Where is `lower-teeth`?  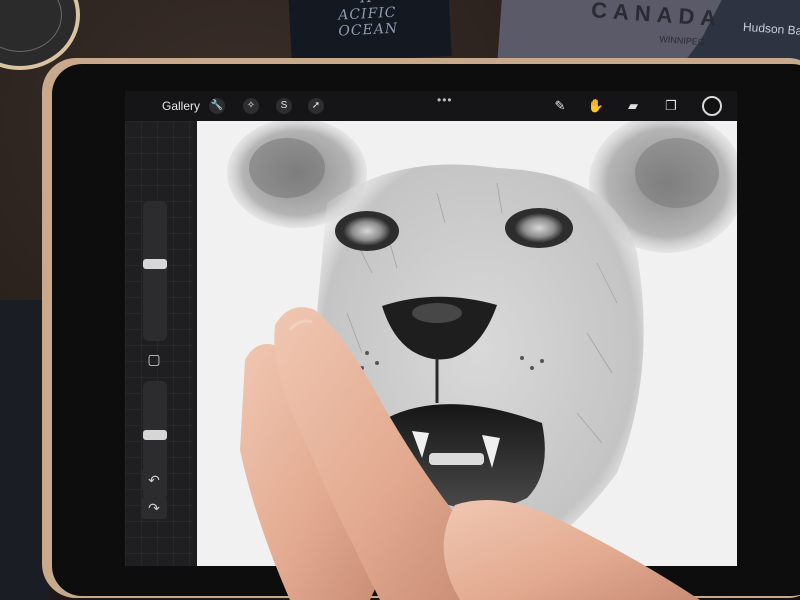 lower-teeth is located at coordinates (456, 459).